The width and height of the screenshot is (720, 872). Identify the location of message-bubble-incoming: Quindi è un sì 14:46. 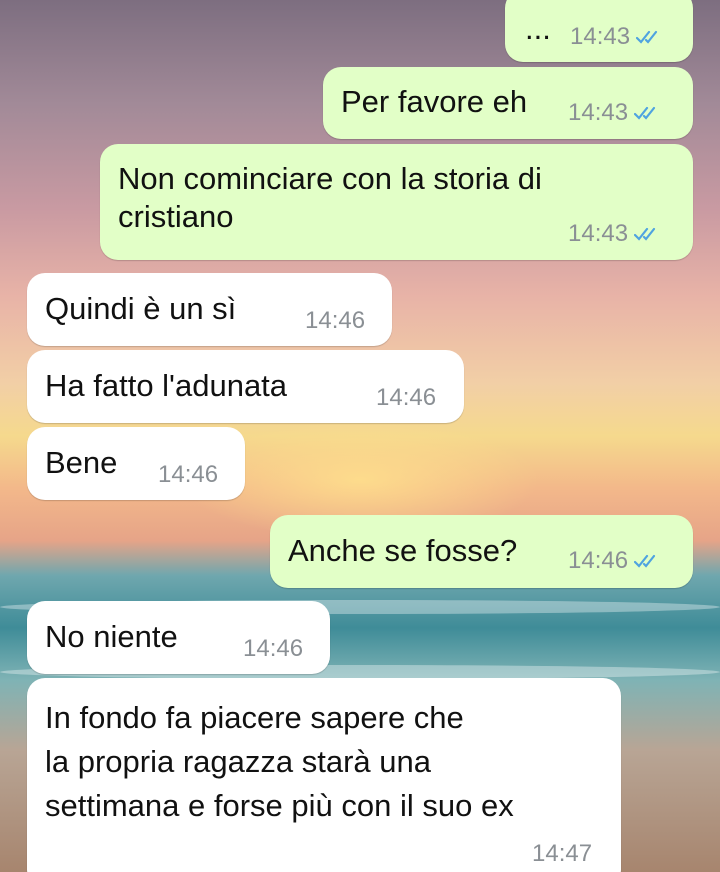
(209, 309).